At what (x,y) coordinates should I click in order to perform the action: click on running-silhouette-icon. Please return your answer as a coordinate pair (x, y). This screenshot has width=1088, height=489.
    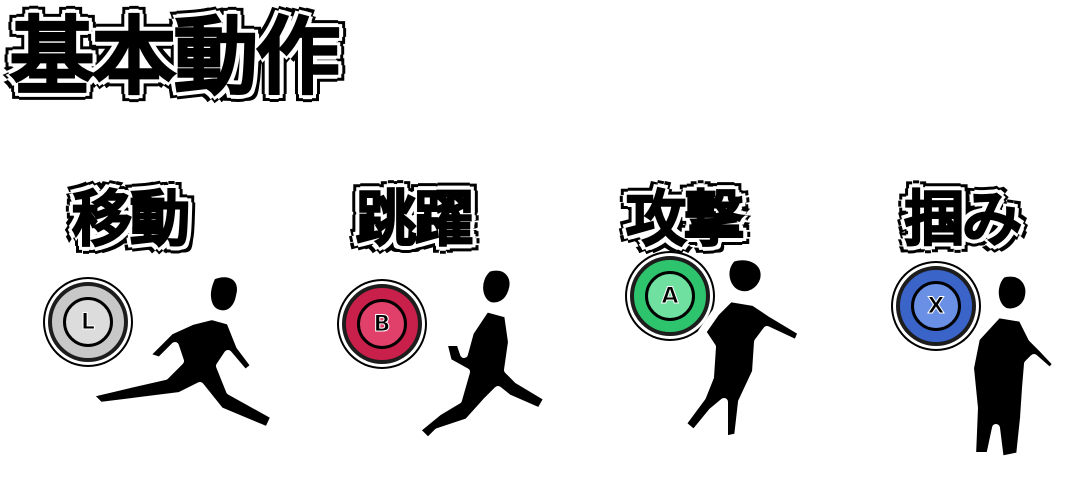
    Looking at the image, I should click on (181, 352).